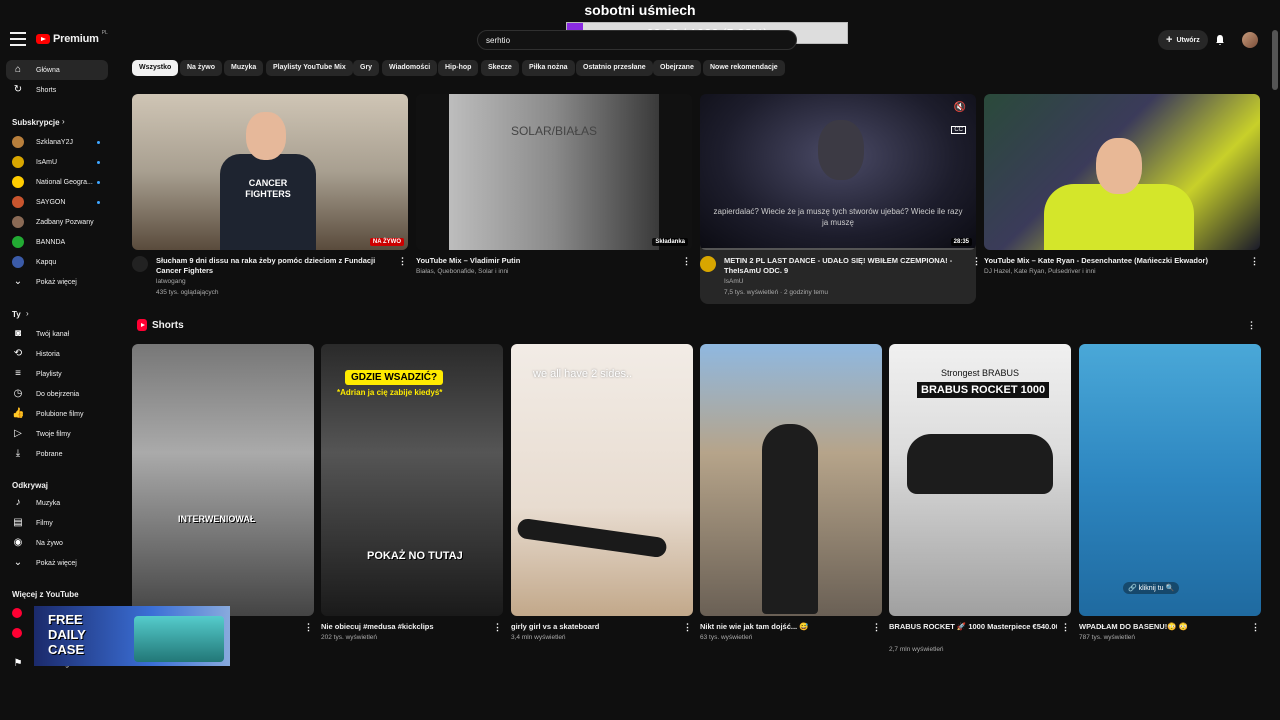 The image size is (1280, 720). What do you see at coordinates (57, 523) in the screenshot?
I see `sidebar-item-filmy: ▤ Filmy` at bounding box center [57, 523].